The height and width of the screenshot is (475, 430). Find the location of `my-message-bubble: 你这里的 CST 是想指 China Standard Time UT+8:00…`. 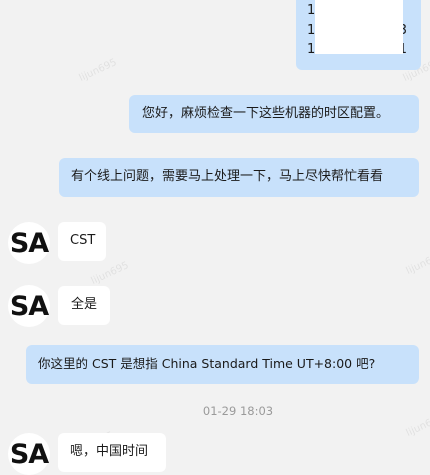

my-message-bubble: 你这里的 CST 是想指 China Standard Time UT+8:00… is located at coordinates (222, 364).